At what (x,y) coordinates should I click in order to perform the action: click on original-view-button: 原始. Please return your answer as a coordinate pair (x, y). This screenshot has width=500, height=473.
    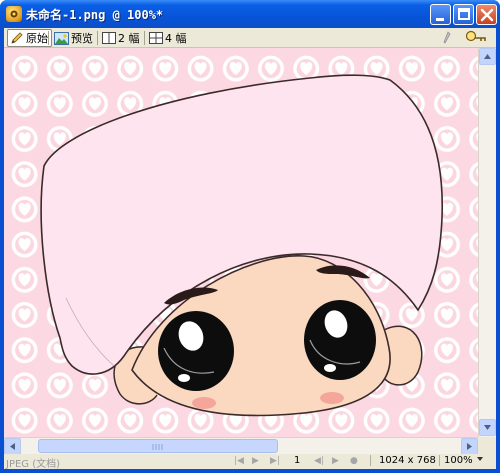
    Looking at the image, I should click on (29, 38).